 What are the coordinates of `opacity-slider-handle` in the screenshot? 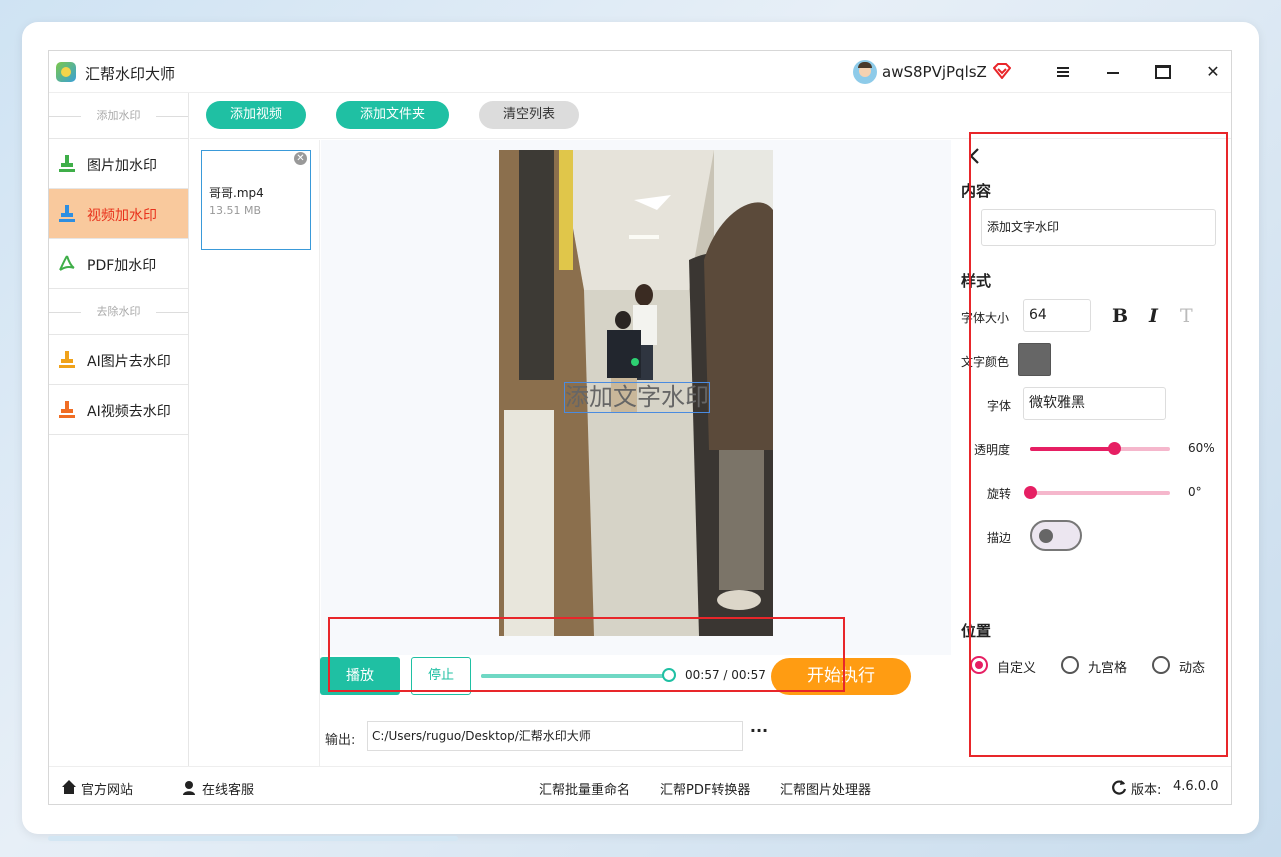 It's located at (1114, 448).